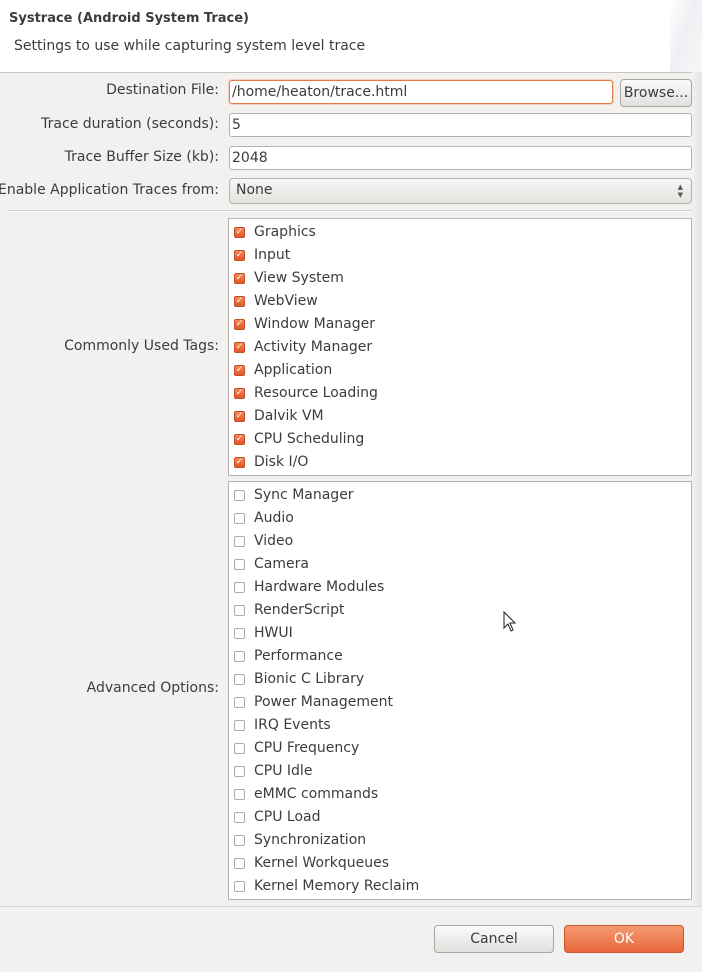 The width and height of the screenshot is (702, 972). I want to click on app-traces-combo: None ▲ ▼, so click(460, 191).